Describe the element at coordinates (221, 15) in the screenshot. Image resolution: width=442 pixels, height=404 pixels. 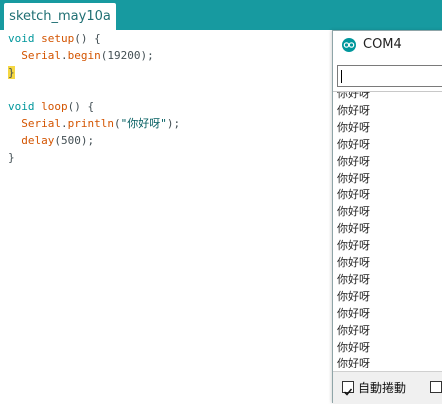
I see `editor-tab-bar: sketch_may10a` at that location.